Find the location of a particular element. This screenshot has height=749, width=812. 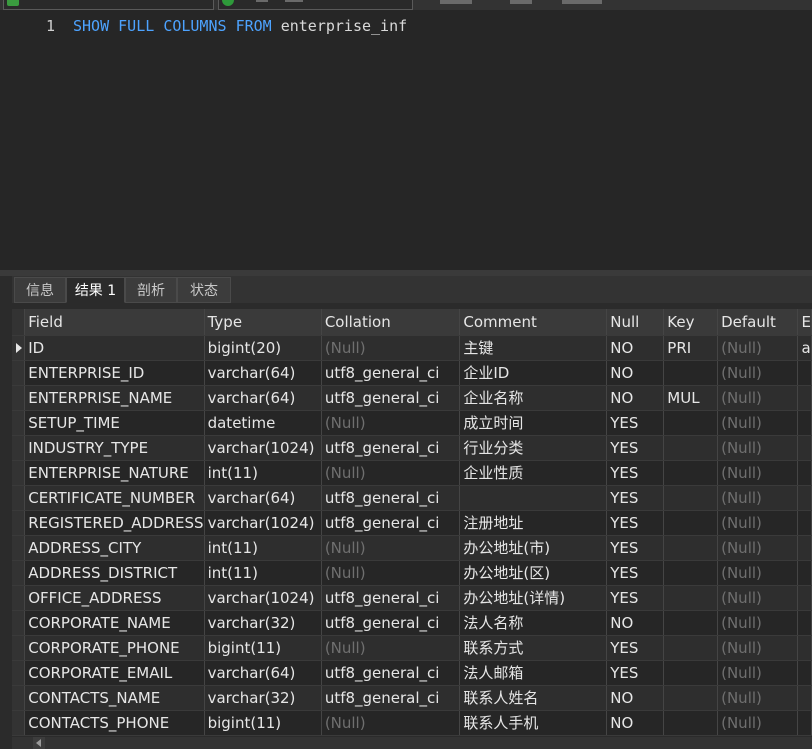

column-header-extra: E is located at coordinates (804, 322).